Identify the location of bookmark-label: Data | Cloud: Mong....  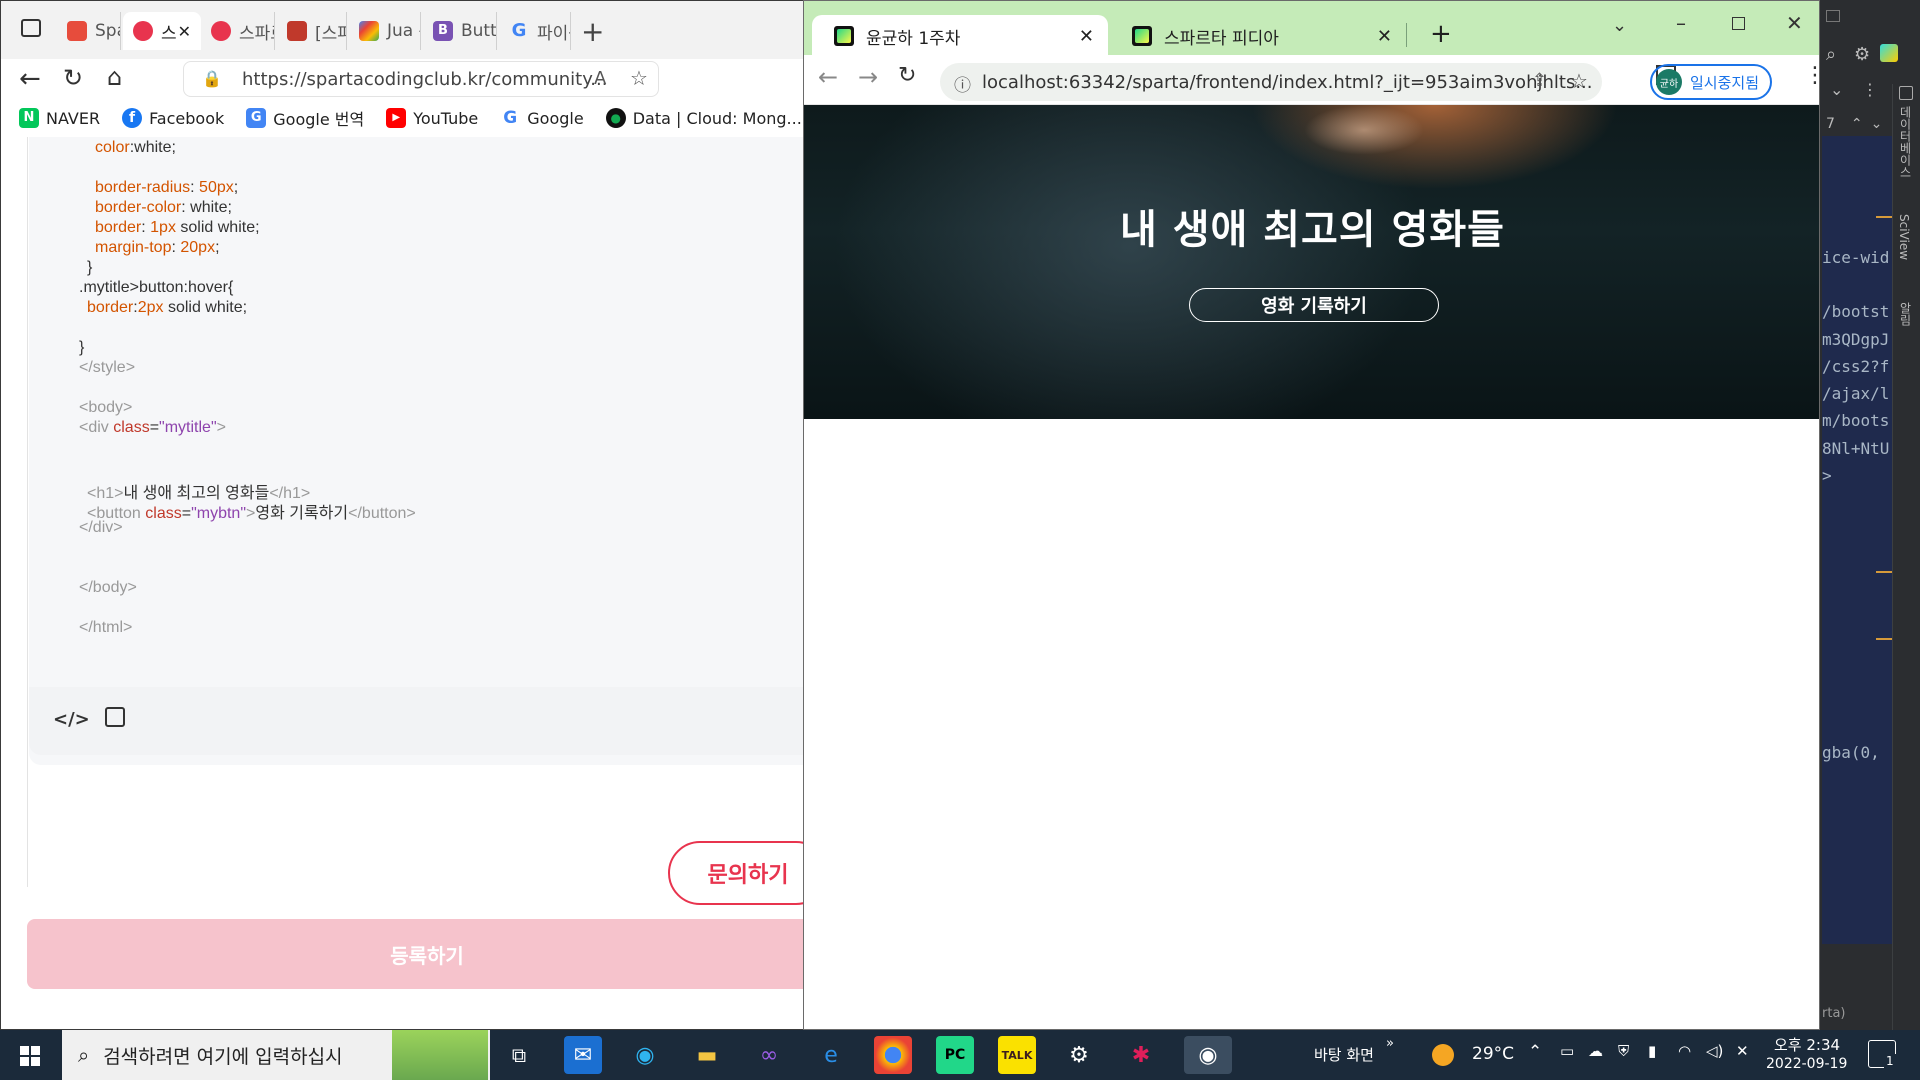
(717, 118).